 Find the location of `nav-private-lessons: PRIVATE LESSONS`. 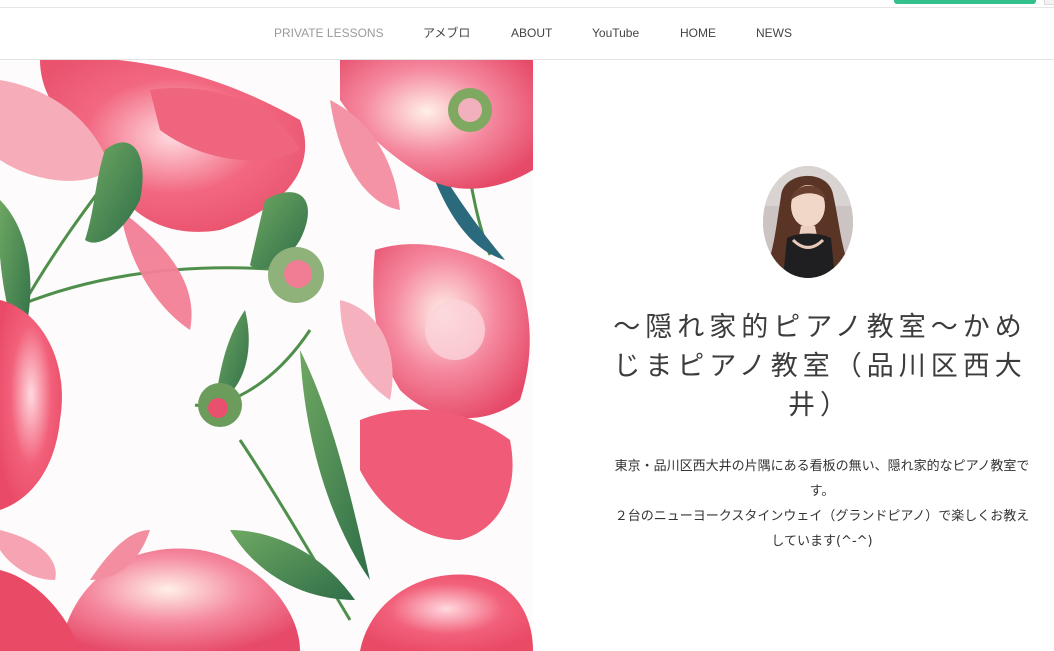

nav-private-lessons: PRIVATE LESSONS is located at coordinates (329, 34).